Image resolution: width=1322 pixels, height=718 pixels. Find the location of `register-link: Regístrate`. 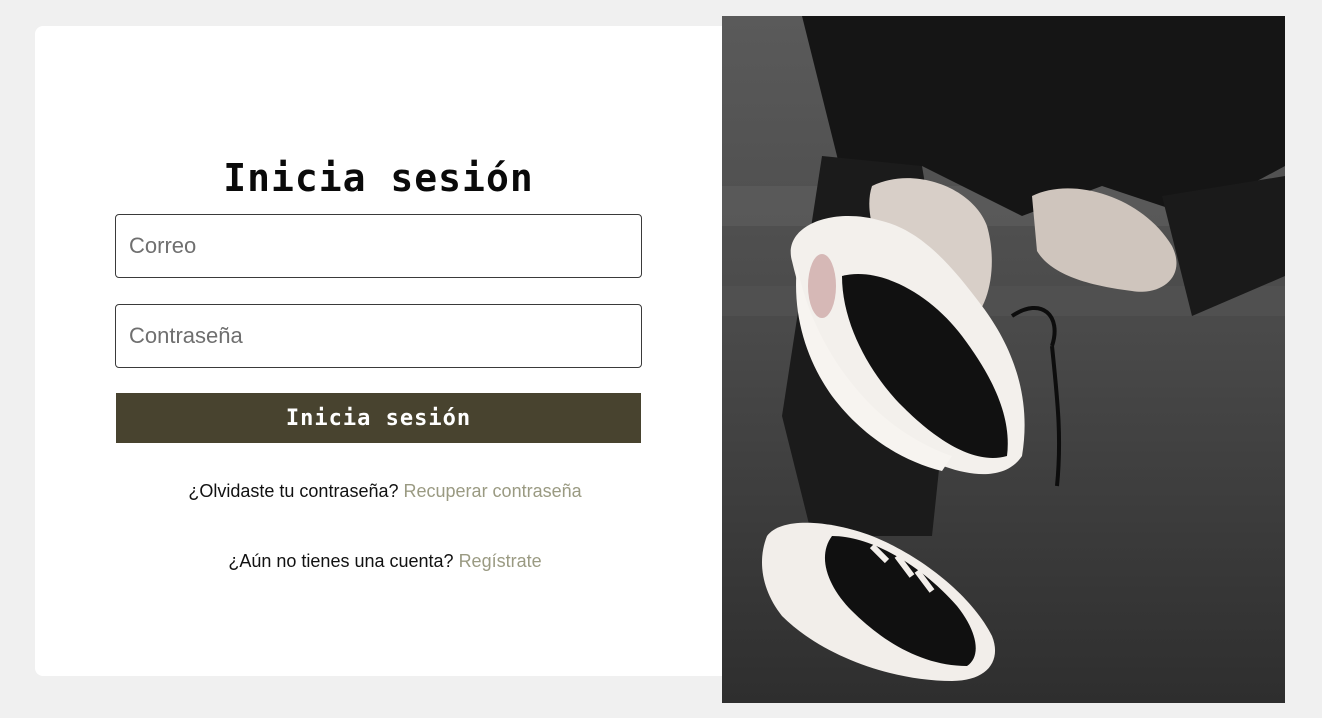

register-link: Regístrate is located at coordinates (500, 561).